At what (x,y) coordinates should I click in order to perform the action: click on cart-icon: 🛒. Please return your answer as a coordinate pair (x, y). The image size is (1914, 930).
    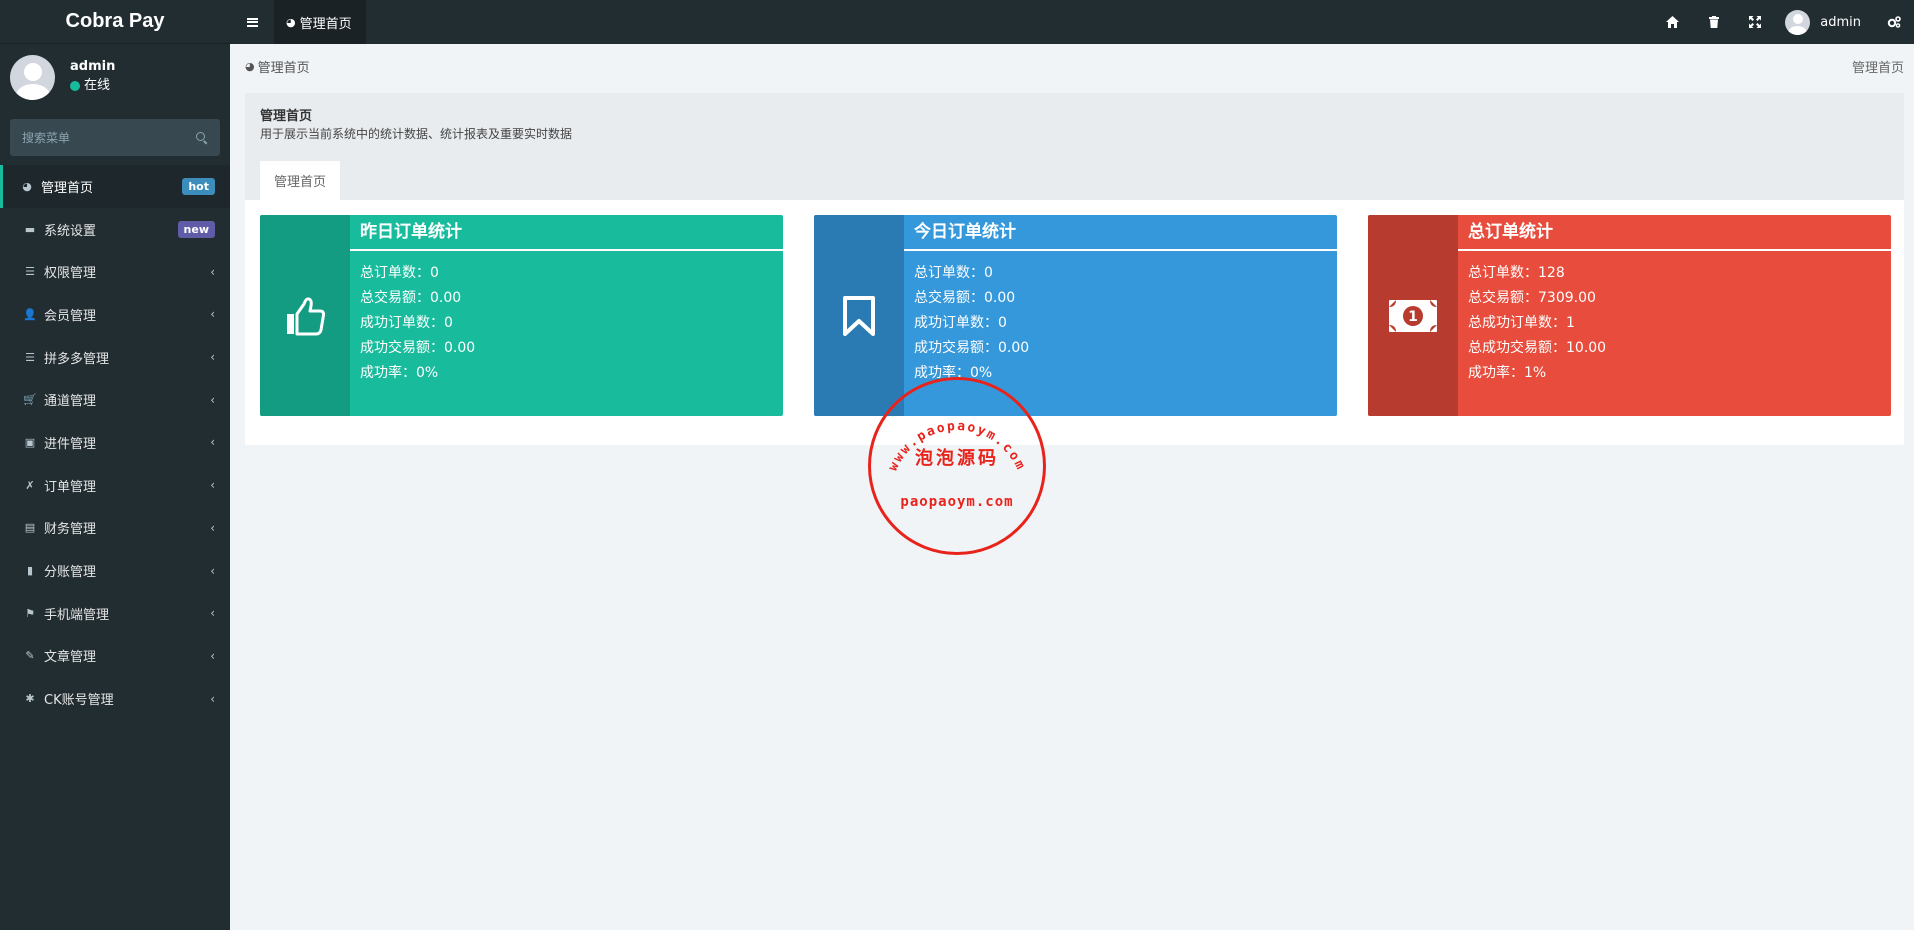
    Looking at the image, I should click on (30, 400).